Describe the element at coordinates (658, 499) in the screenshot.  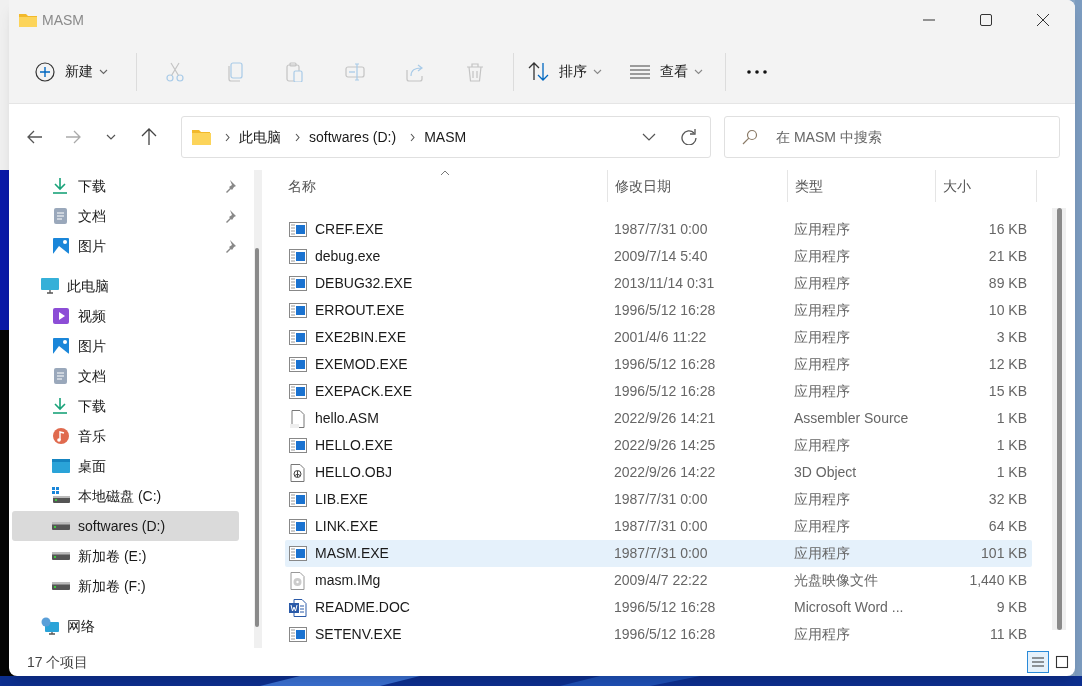
I see `file-row: LIB.EXE 1987/7/31 0:00 应用程序 32 KB` at that location.